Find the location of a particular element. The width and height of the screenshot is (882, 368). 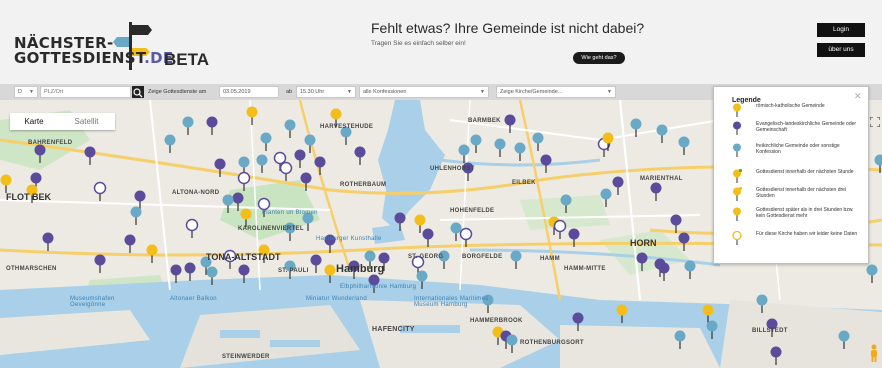

time-label: ab is located at coordinates (289, 92).